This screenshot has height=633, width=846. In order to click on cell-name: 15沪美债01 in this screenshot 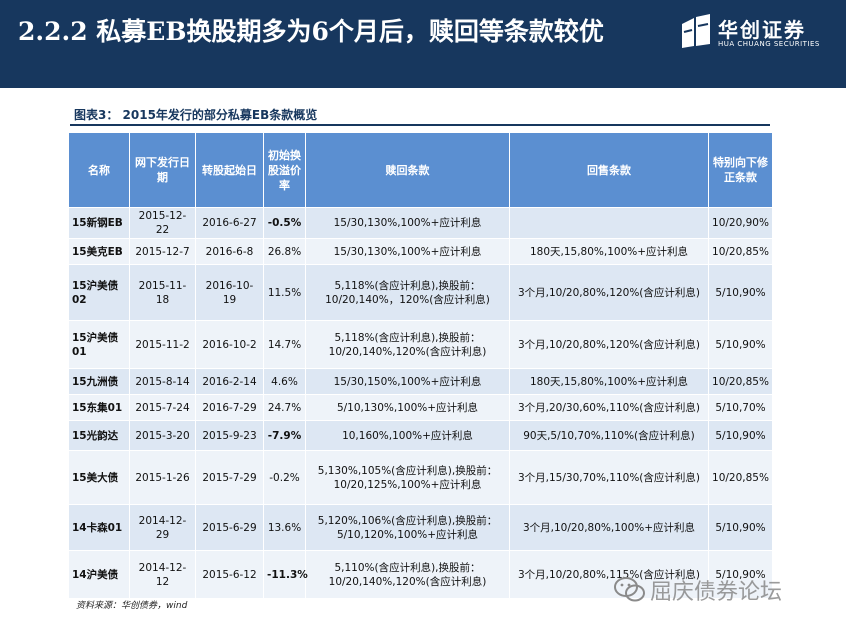, I will do `click(99, 344)`.